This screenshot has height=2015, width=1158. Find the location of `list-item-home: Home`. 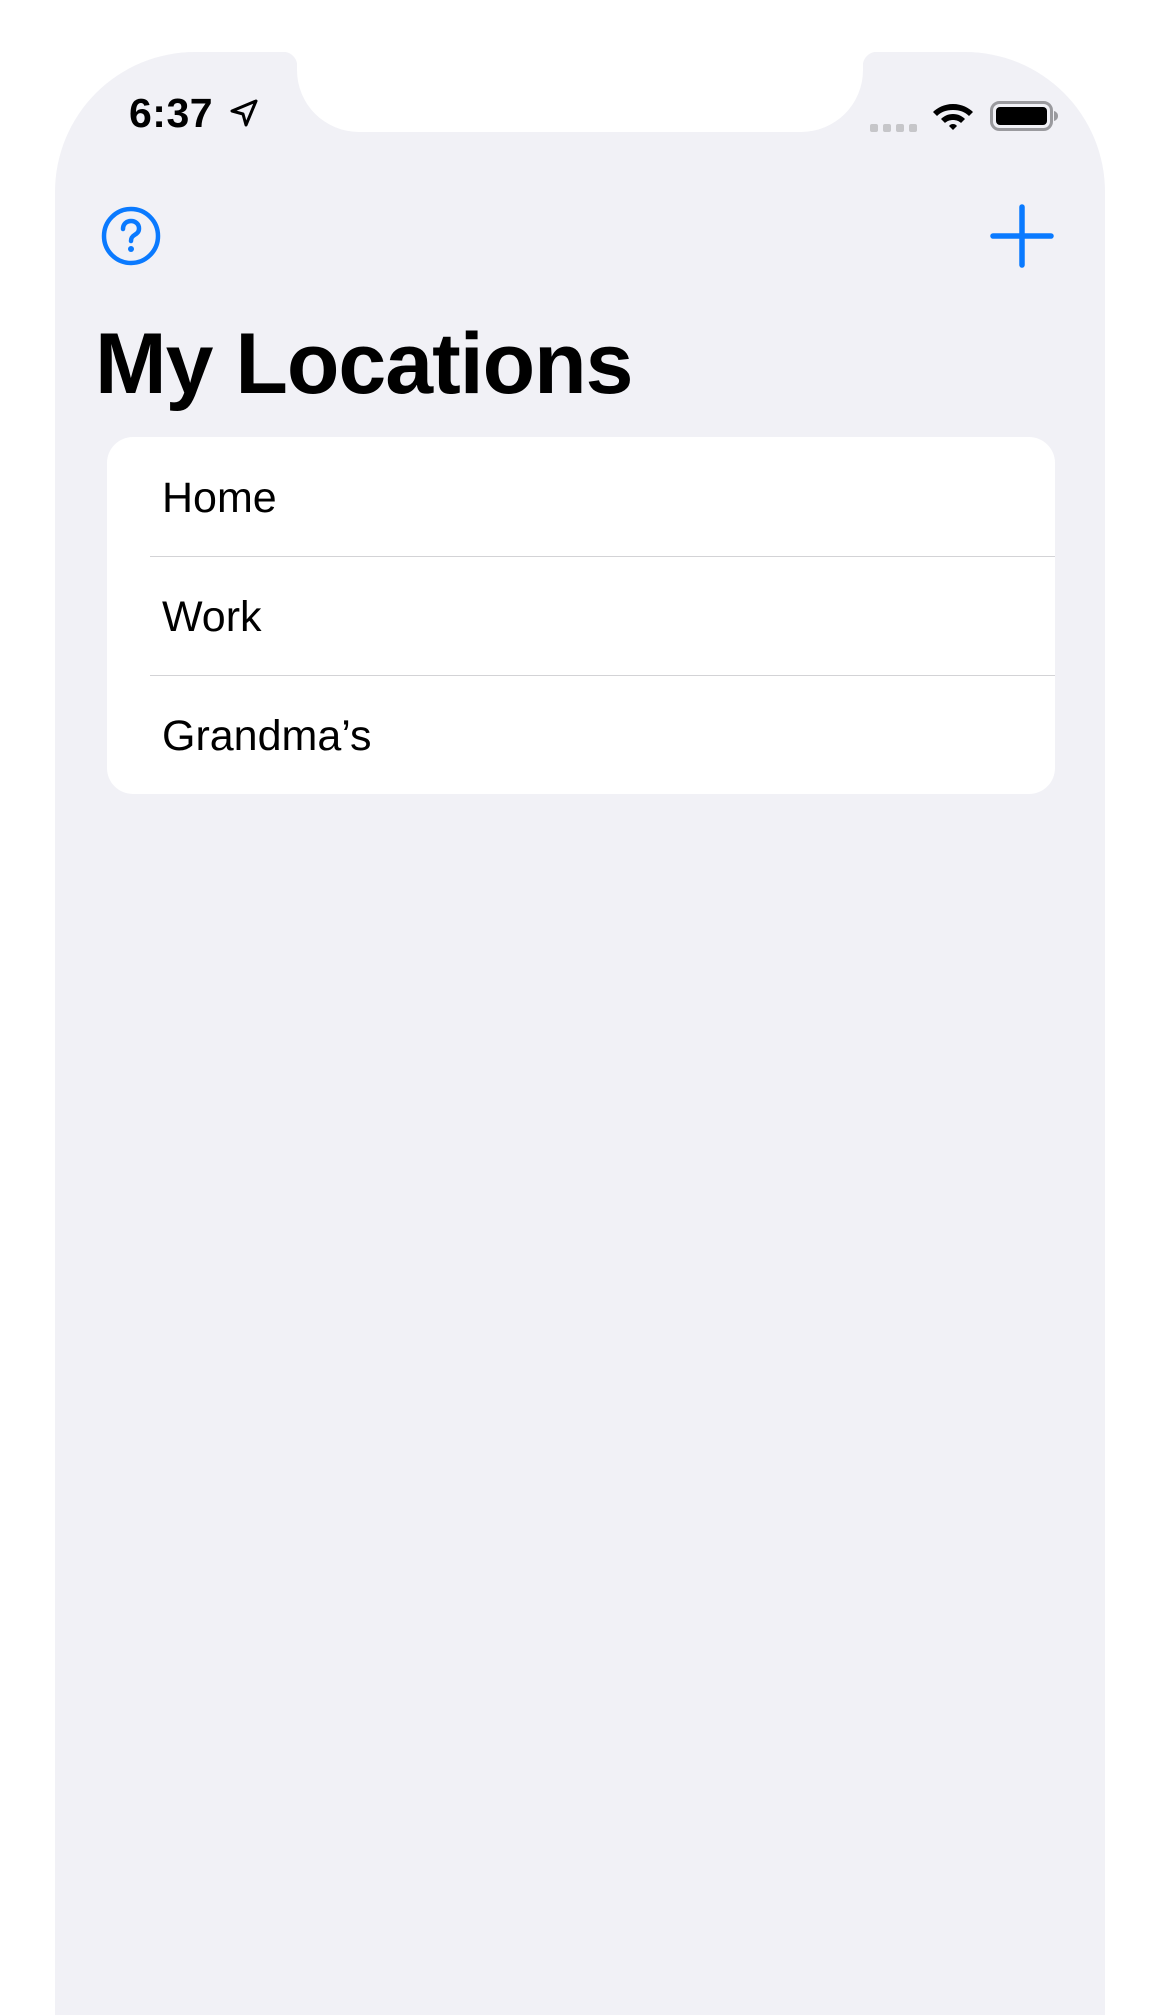

list-item-home: Home is located at coordinates (581, 496).